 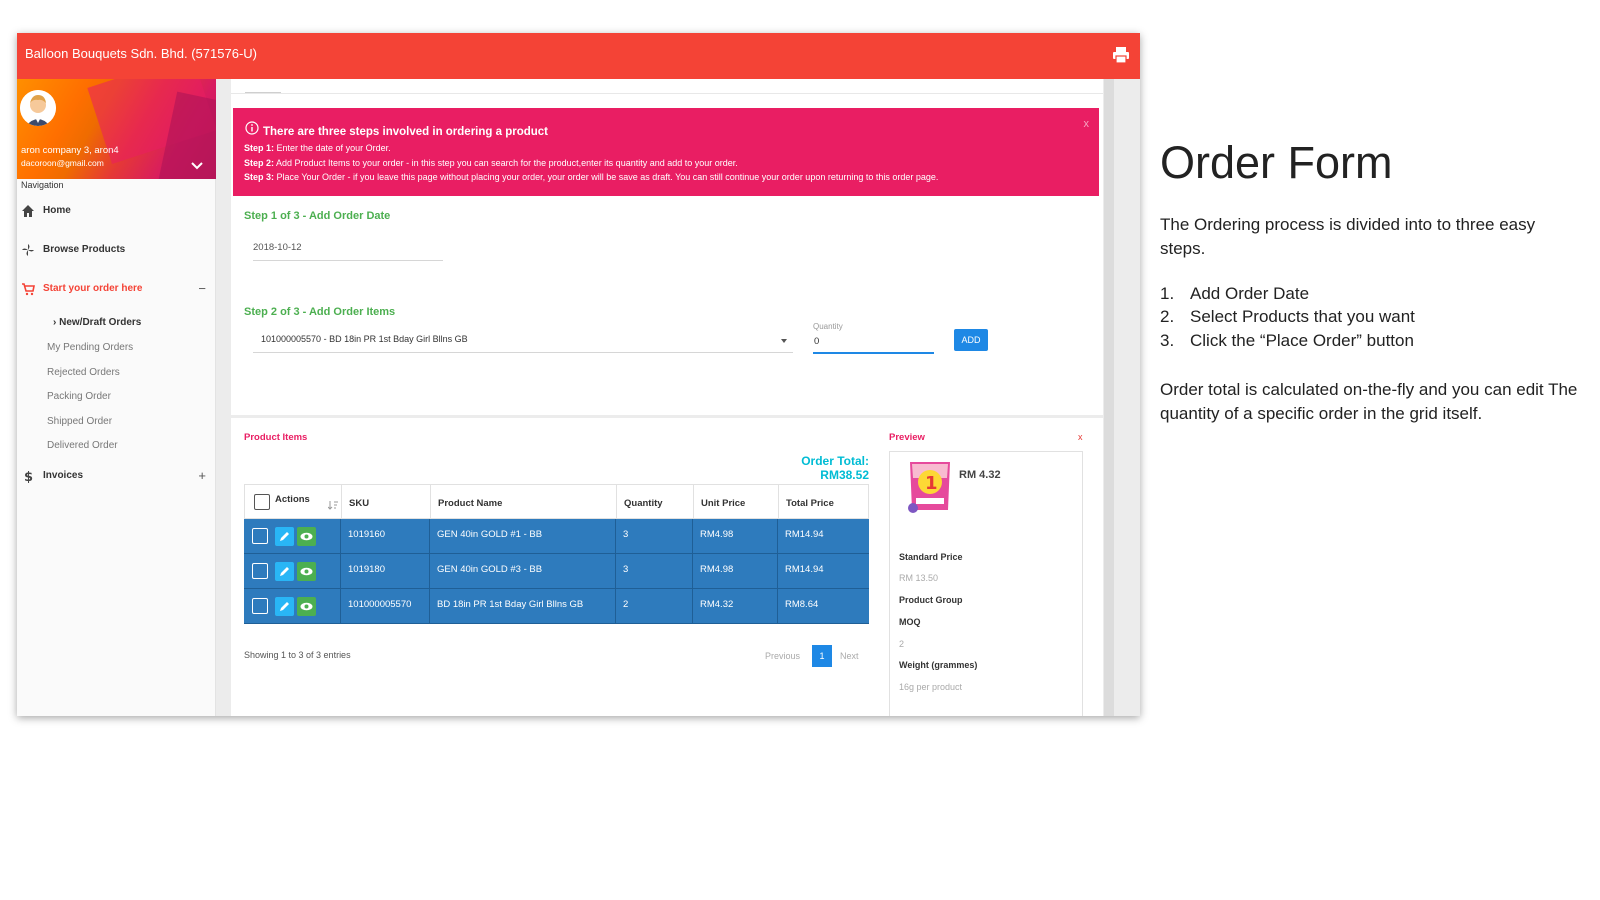 I want to click on sidebar-item-label: Home, so click(x=57, y=210).